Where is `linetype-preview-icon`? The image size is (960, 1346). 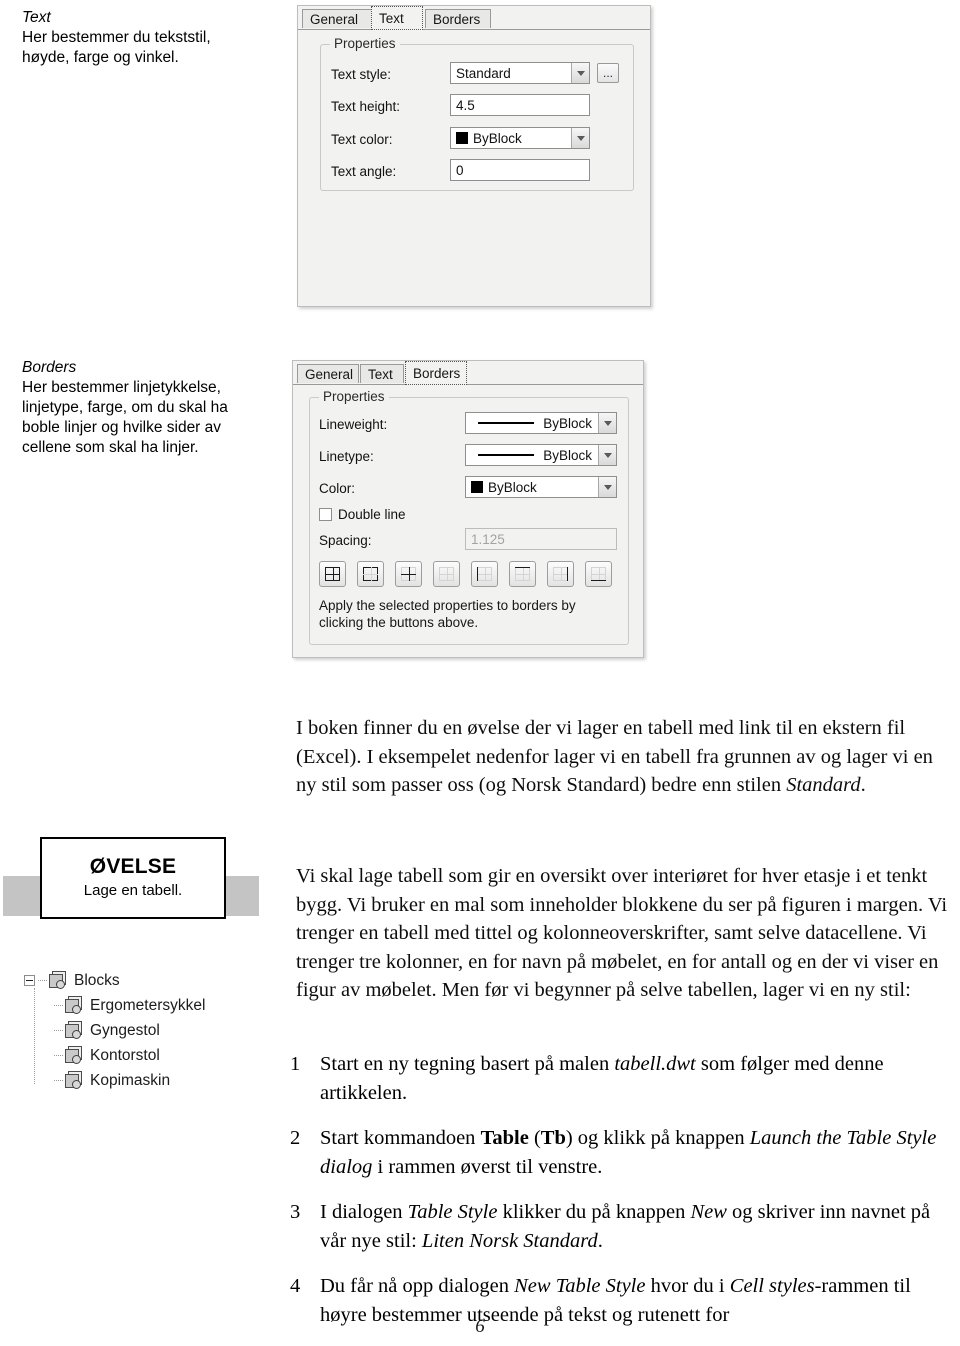
linetype-preview-icon is located at coordinates (506, 455).